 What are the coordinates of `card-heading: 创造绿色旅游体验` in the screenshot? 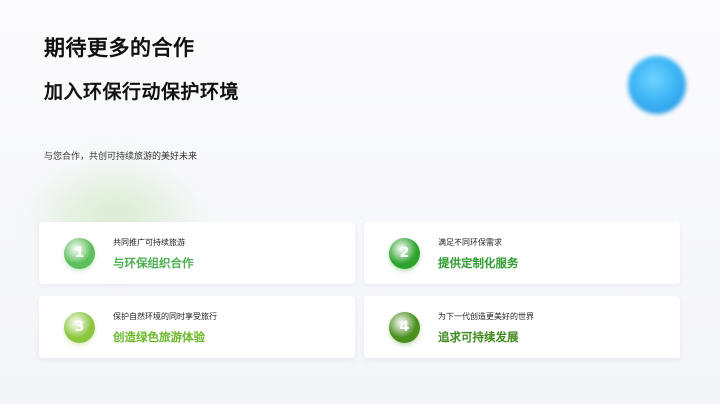 It's located at (159, 337).